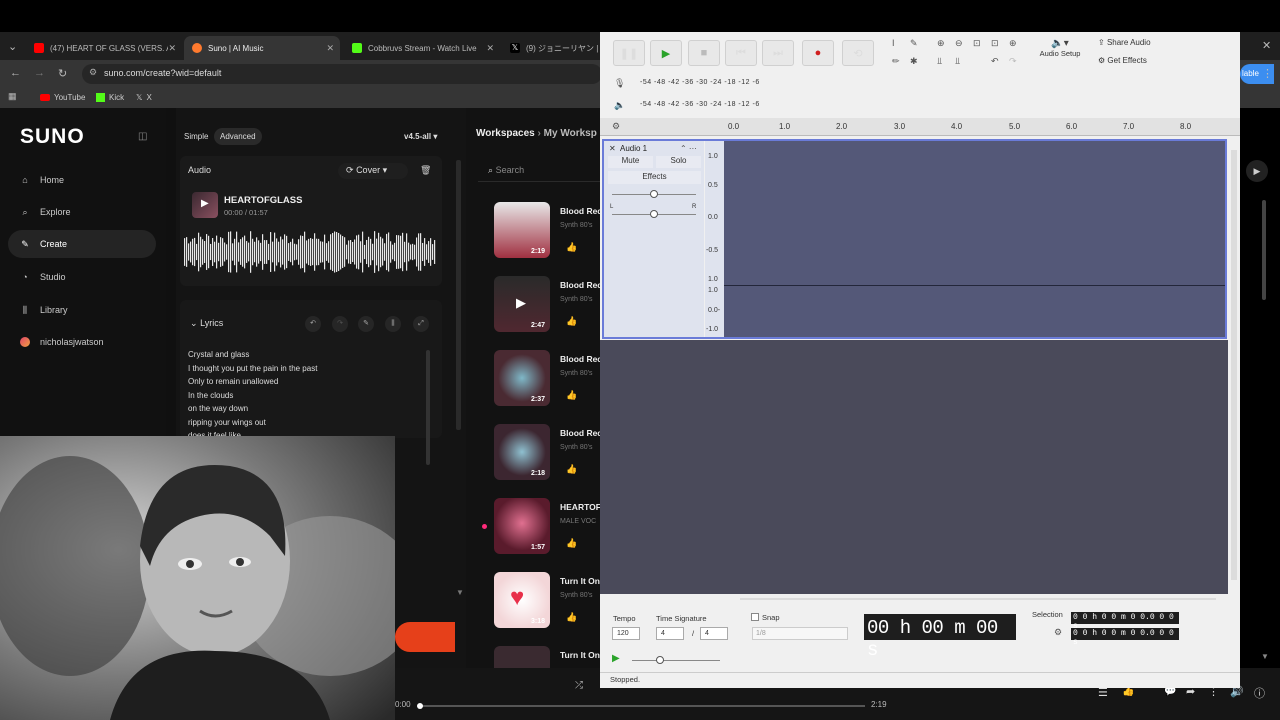 This screenshot has width=1280, height=720. What do you see at coordinates (959, 43) in the screenshot?
I see `zoom-out-icon: ⊖` at bounding box center [959, 43].